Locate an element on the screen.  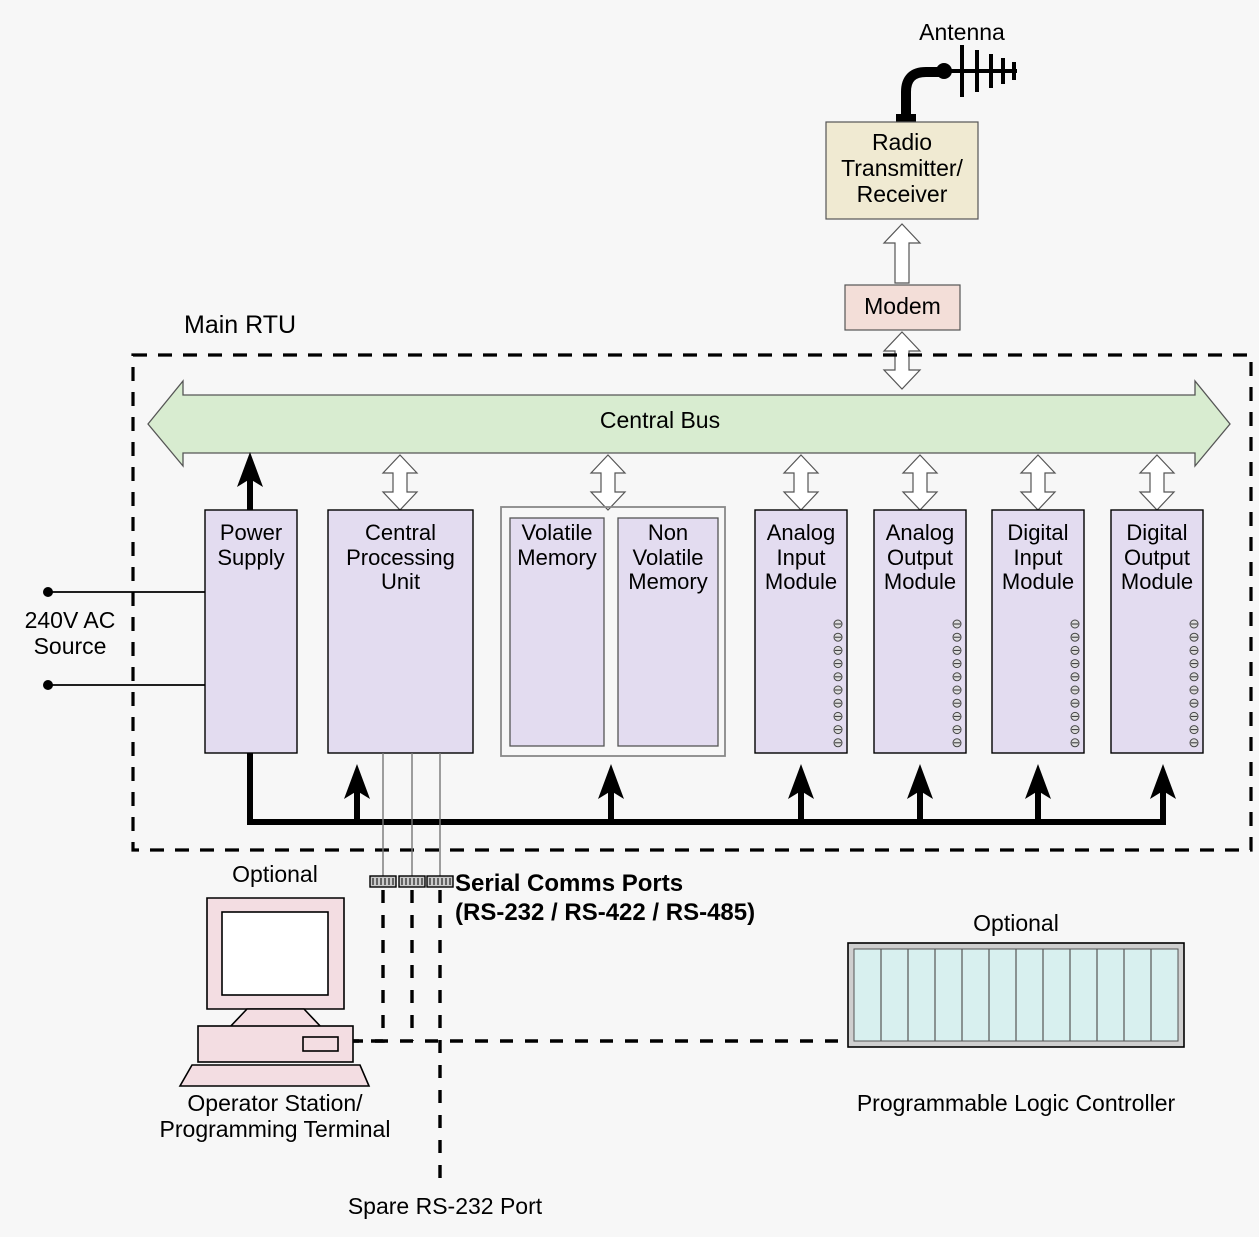
antenna-icon is located at coordinates (956, 87).